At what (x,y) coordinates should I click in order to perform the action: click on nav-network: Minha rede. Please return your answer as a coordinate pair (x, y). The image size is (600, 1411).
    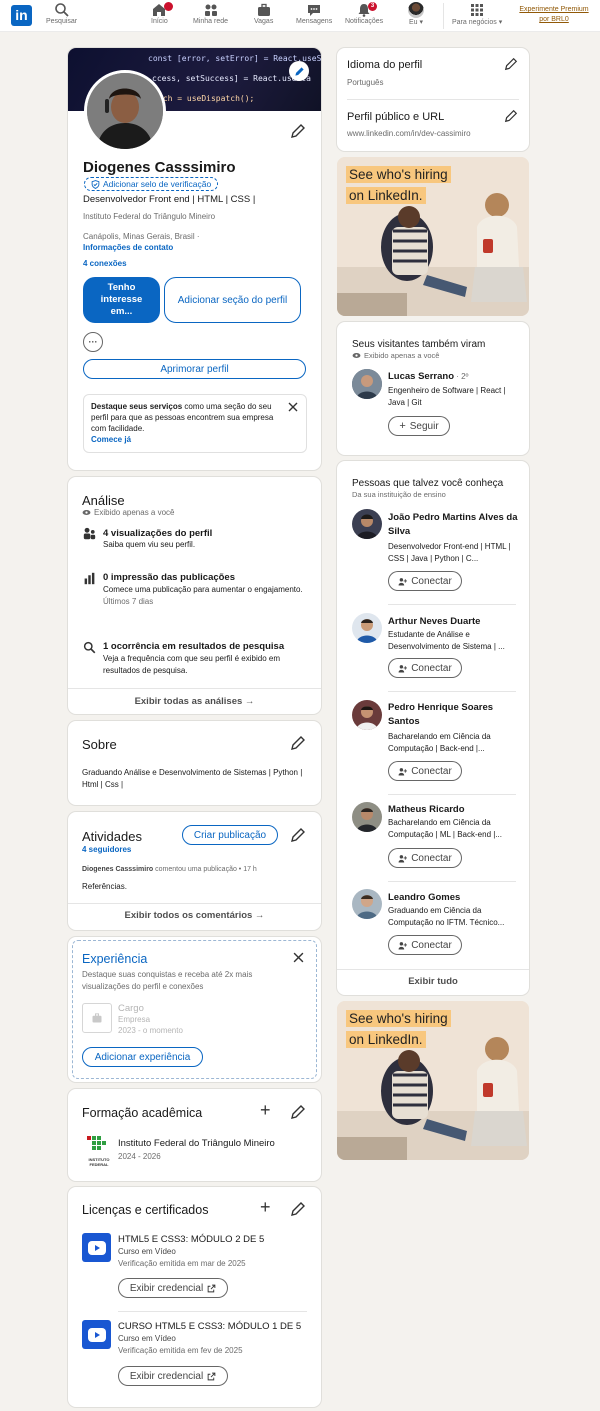
    Looking at the image, I should click on (210, 13).